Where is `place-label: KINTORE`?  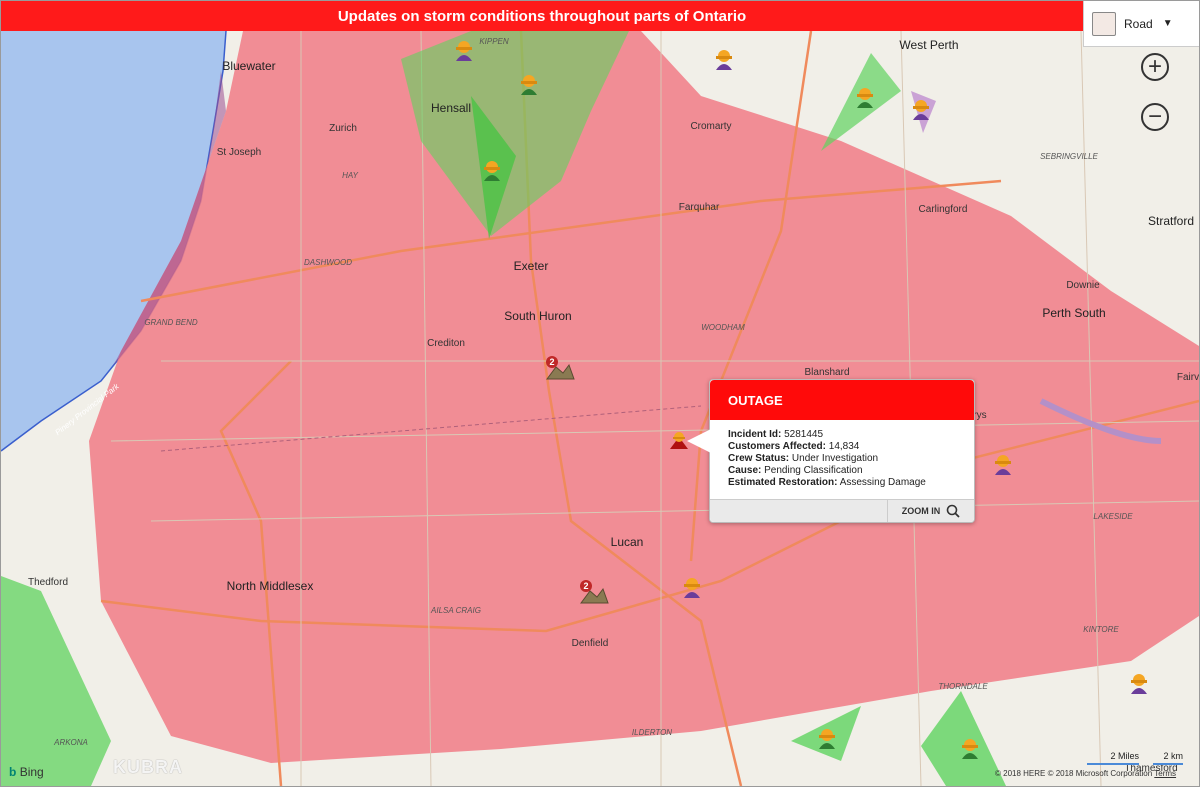
place-label: KINTORE is located at coordinates (1101, 629).